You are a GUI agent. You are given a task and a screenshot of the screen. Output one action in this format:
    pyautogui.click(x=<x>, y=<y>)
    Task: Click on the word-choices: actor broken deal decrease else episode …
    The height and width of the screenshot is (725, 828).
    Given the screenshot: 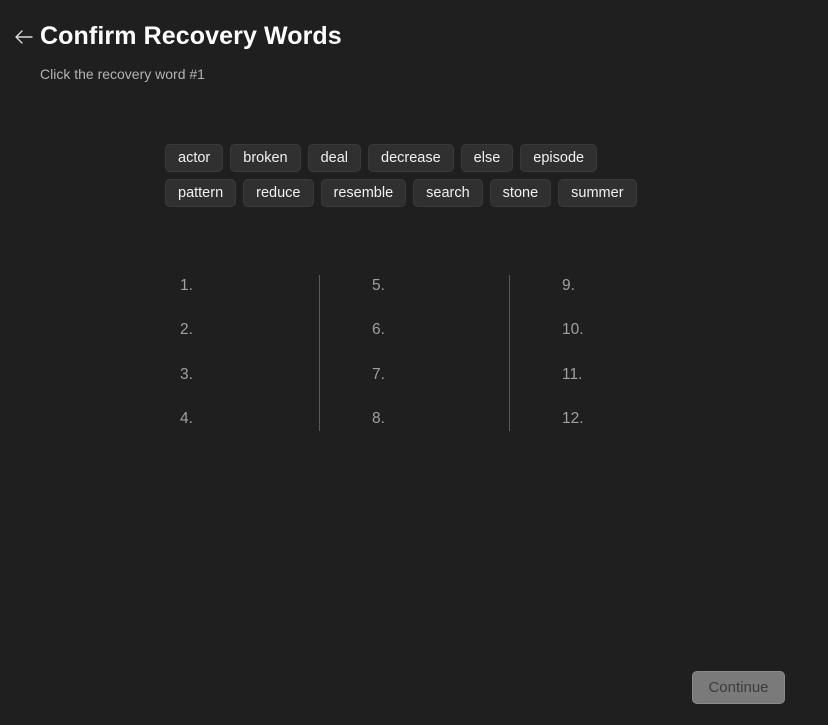 What is the action you would take?
    pyautogui.click(x=425, y=179)
    